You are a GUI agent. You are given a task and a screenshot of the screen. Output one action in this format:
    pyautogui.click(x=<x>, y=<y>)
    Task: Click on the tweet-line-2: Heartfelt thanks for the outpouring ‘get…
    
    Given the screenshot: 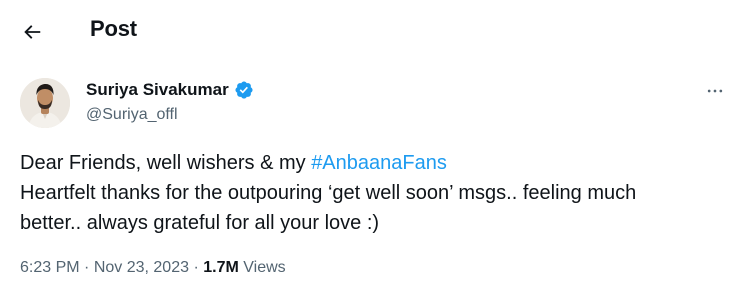 What is the action you would take?
    pyautogui.click(x=328, y=193)
    